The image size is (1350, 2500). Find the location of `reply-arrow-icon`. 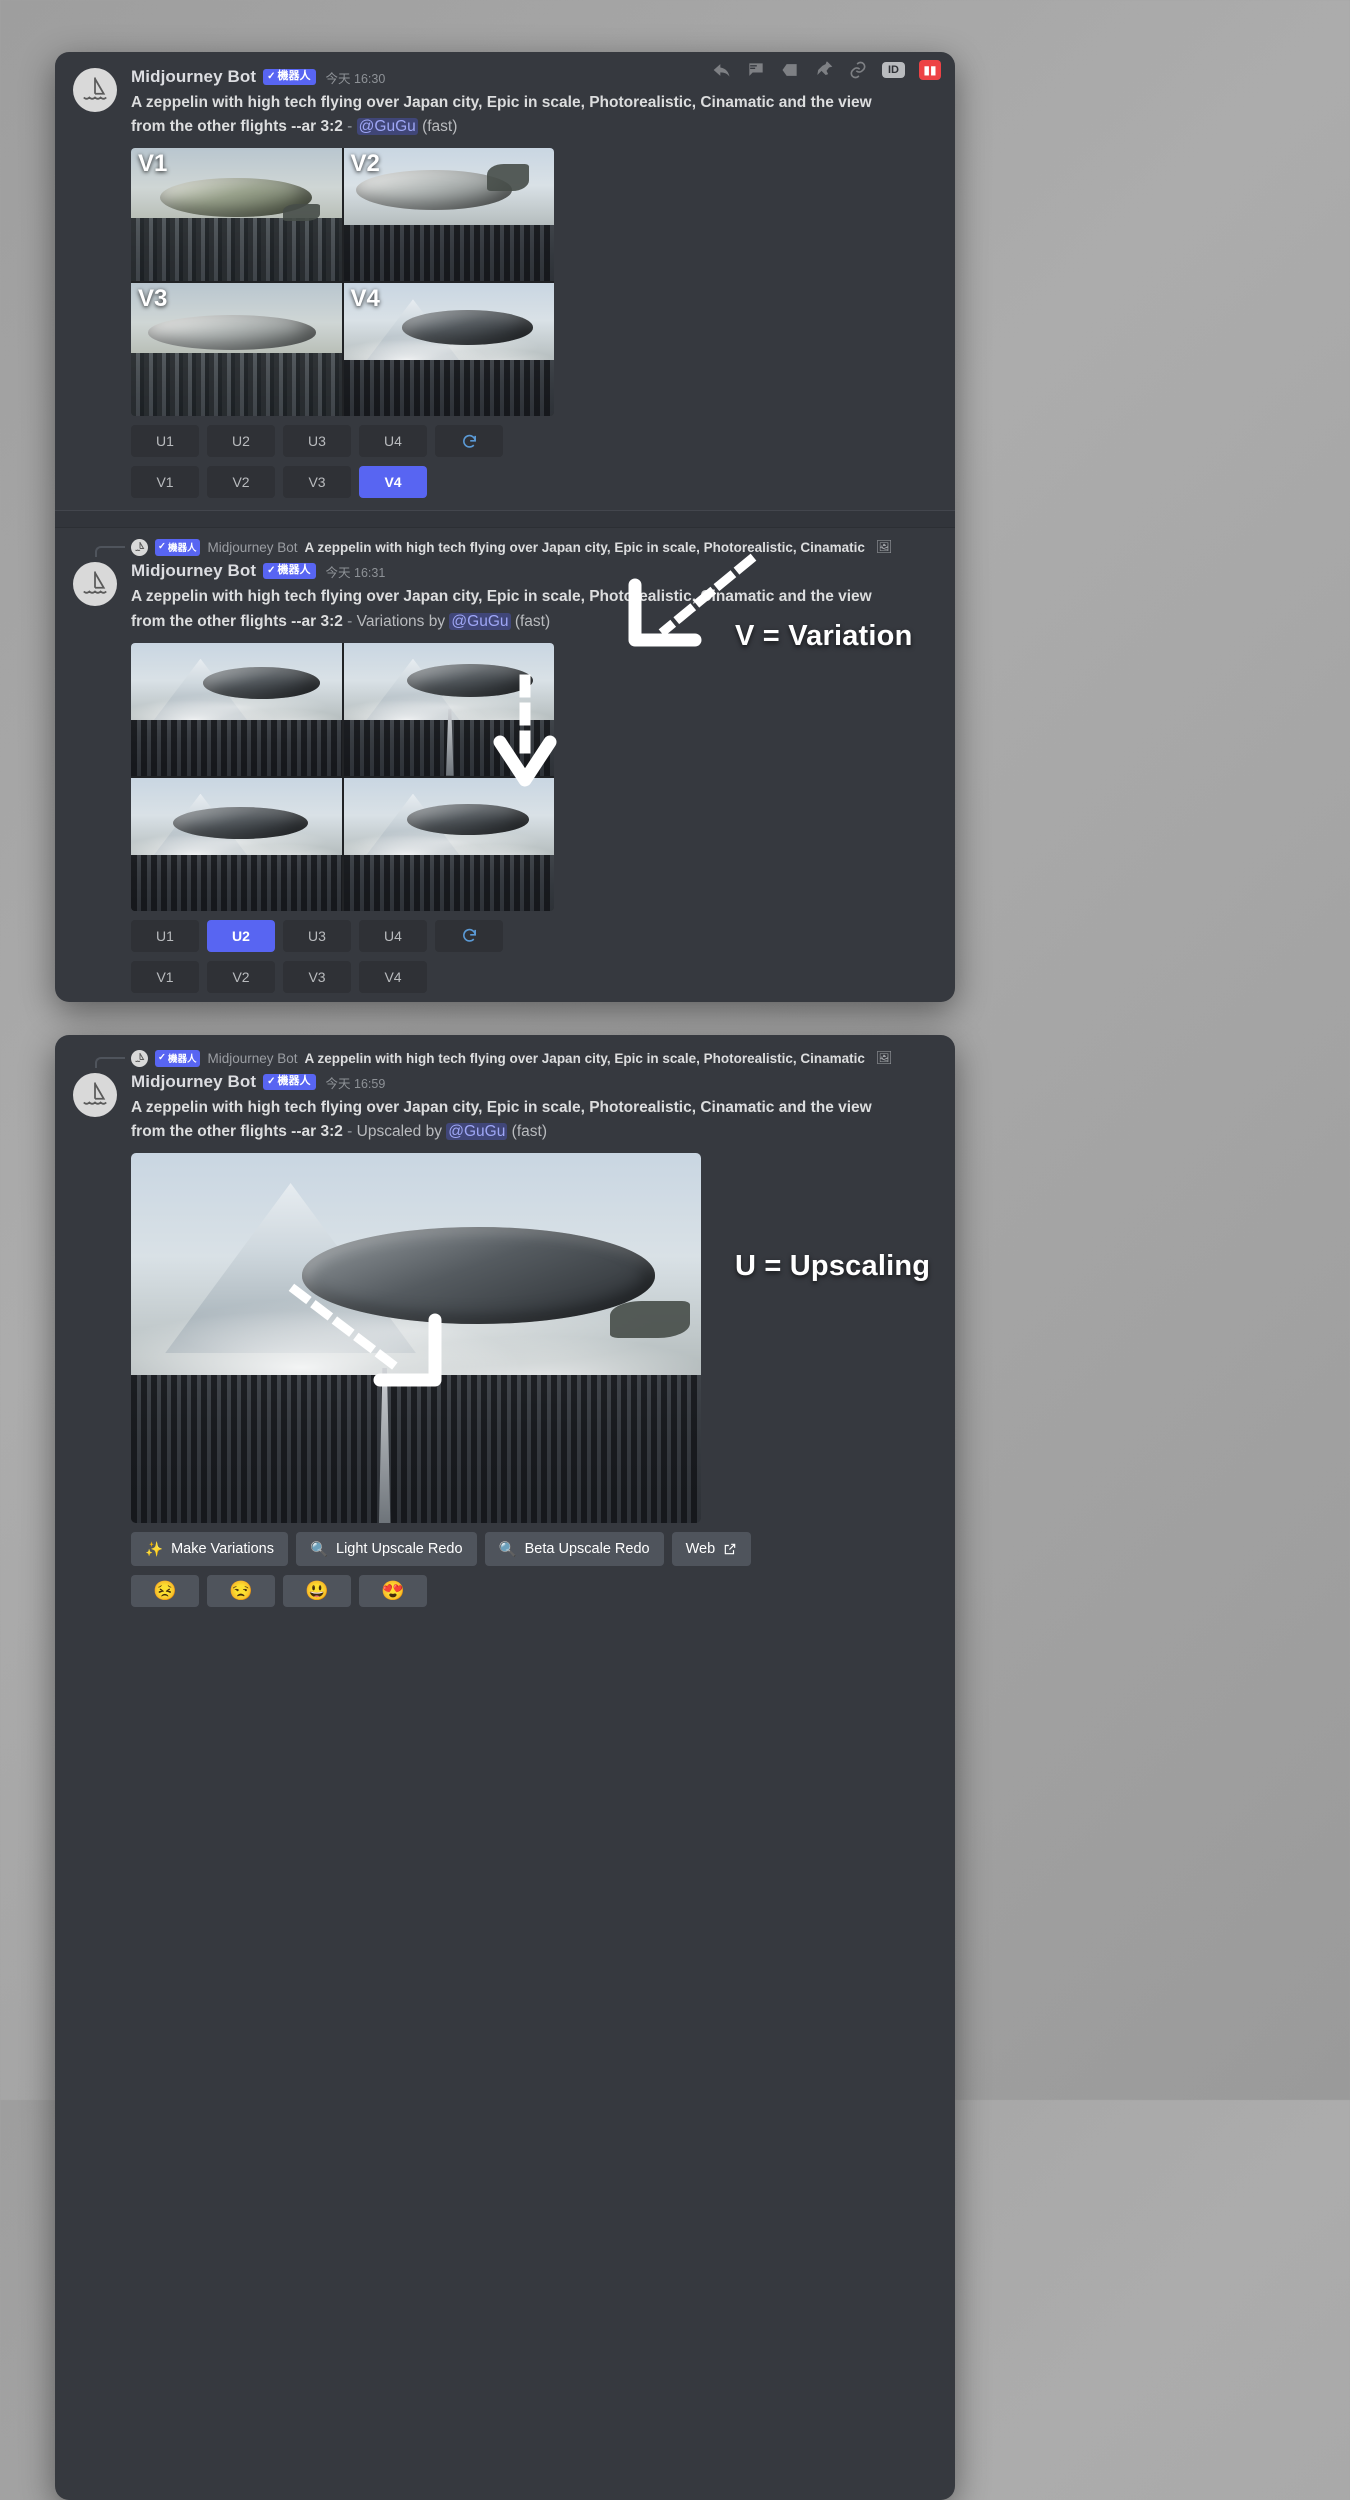

reply-arrow-icon is located at coordinates (722, 70).